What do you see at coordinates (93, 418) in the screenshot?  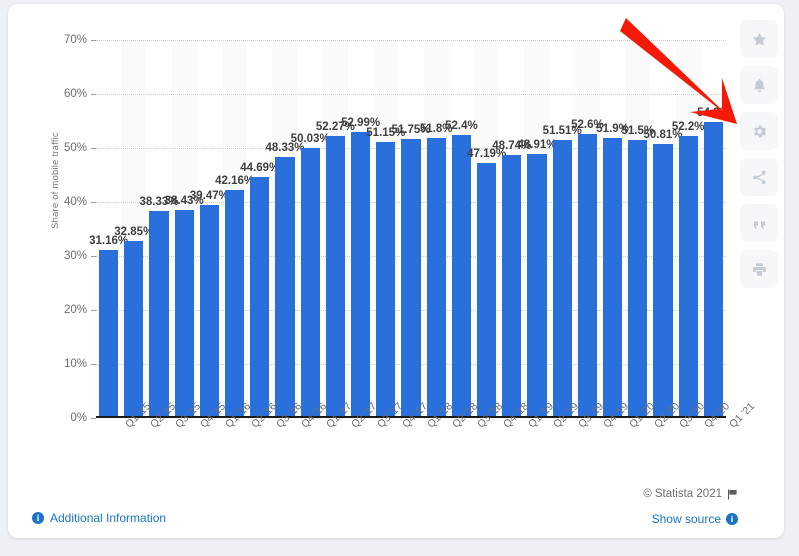 I see `y-axis-tick-mark` at bounding box center [93, 418].